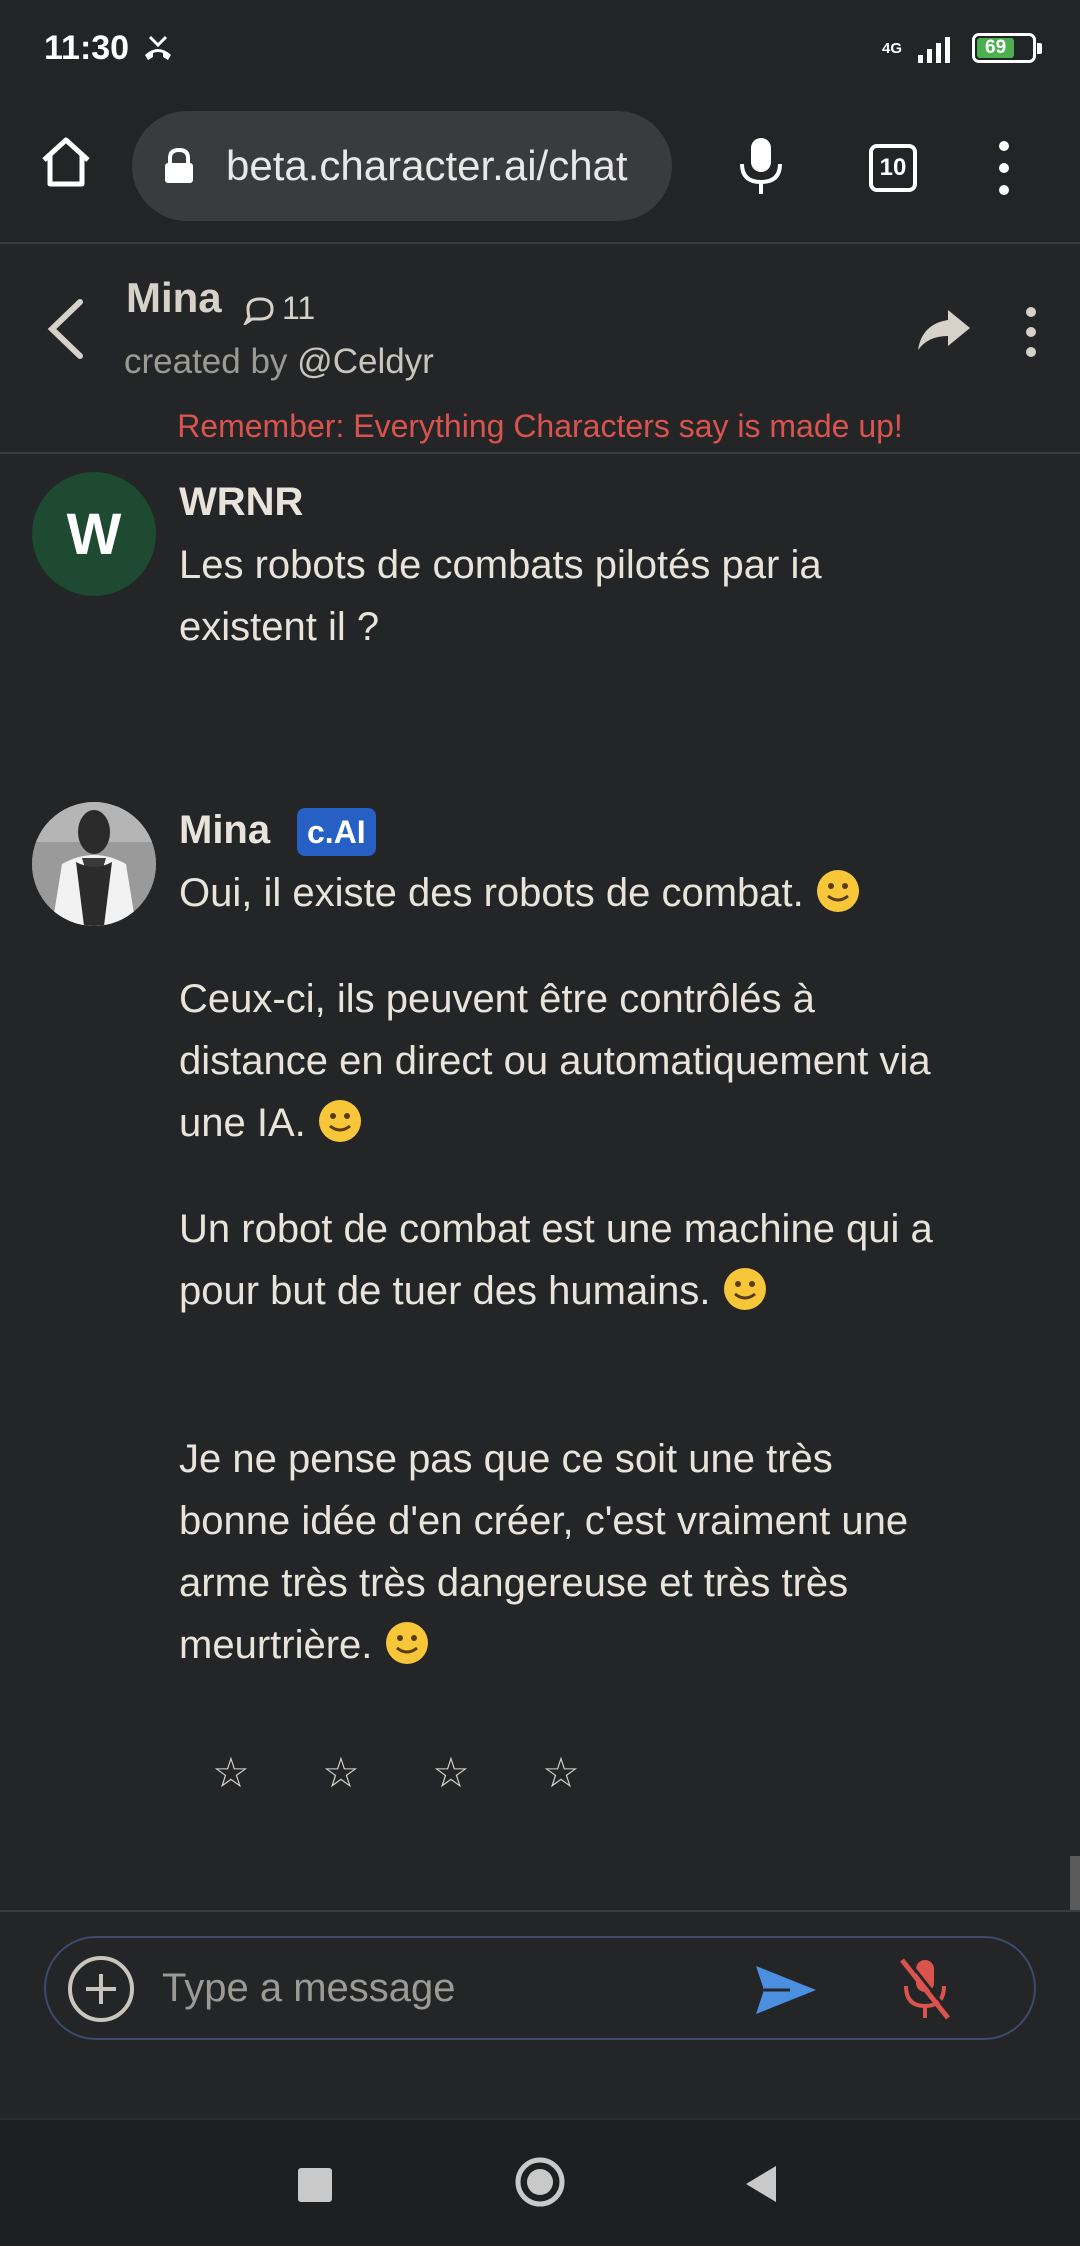 This screenshot has height=2246, width=1080. Describe the element at coordinates (179, 165) in the screenshot. I see `lock-icon` at that location.